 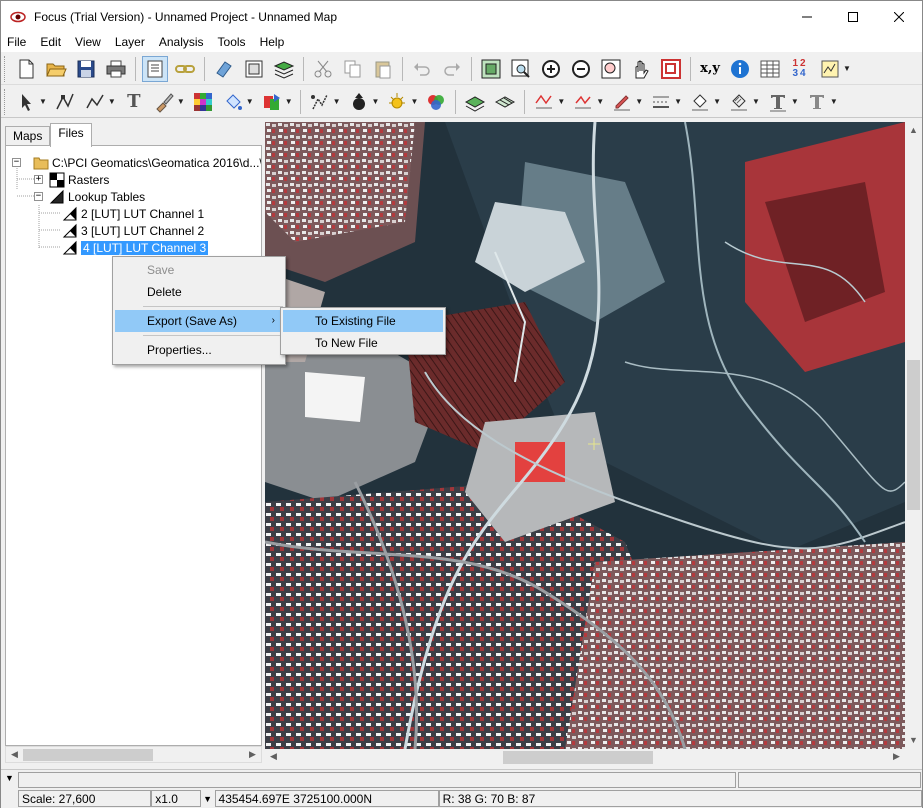 I want to click on minimize-button, so click(x=807, y=16).